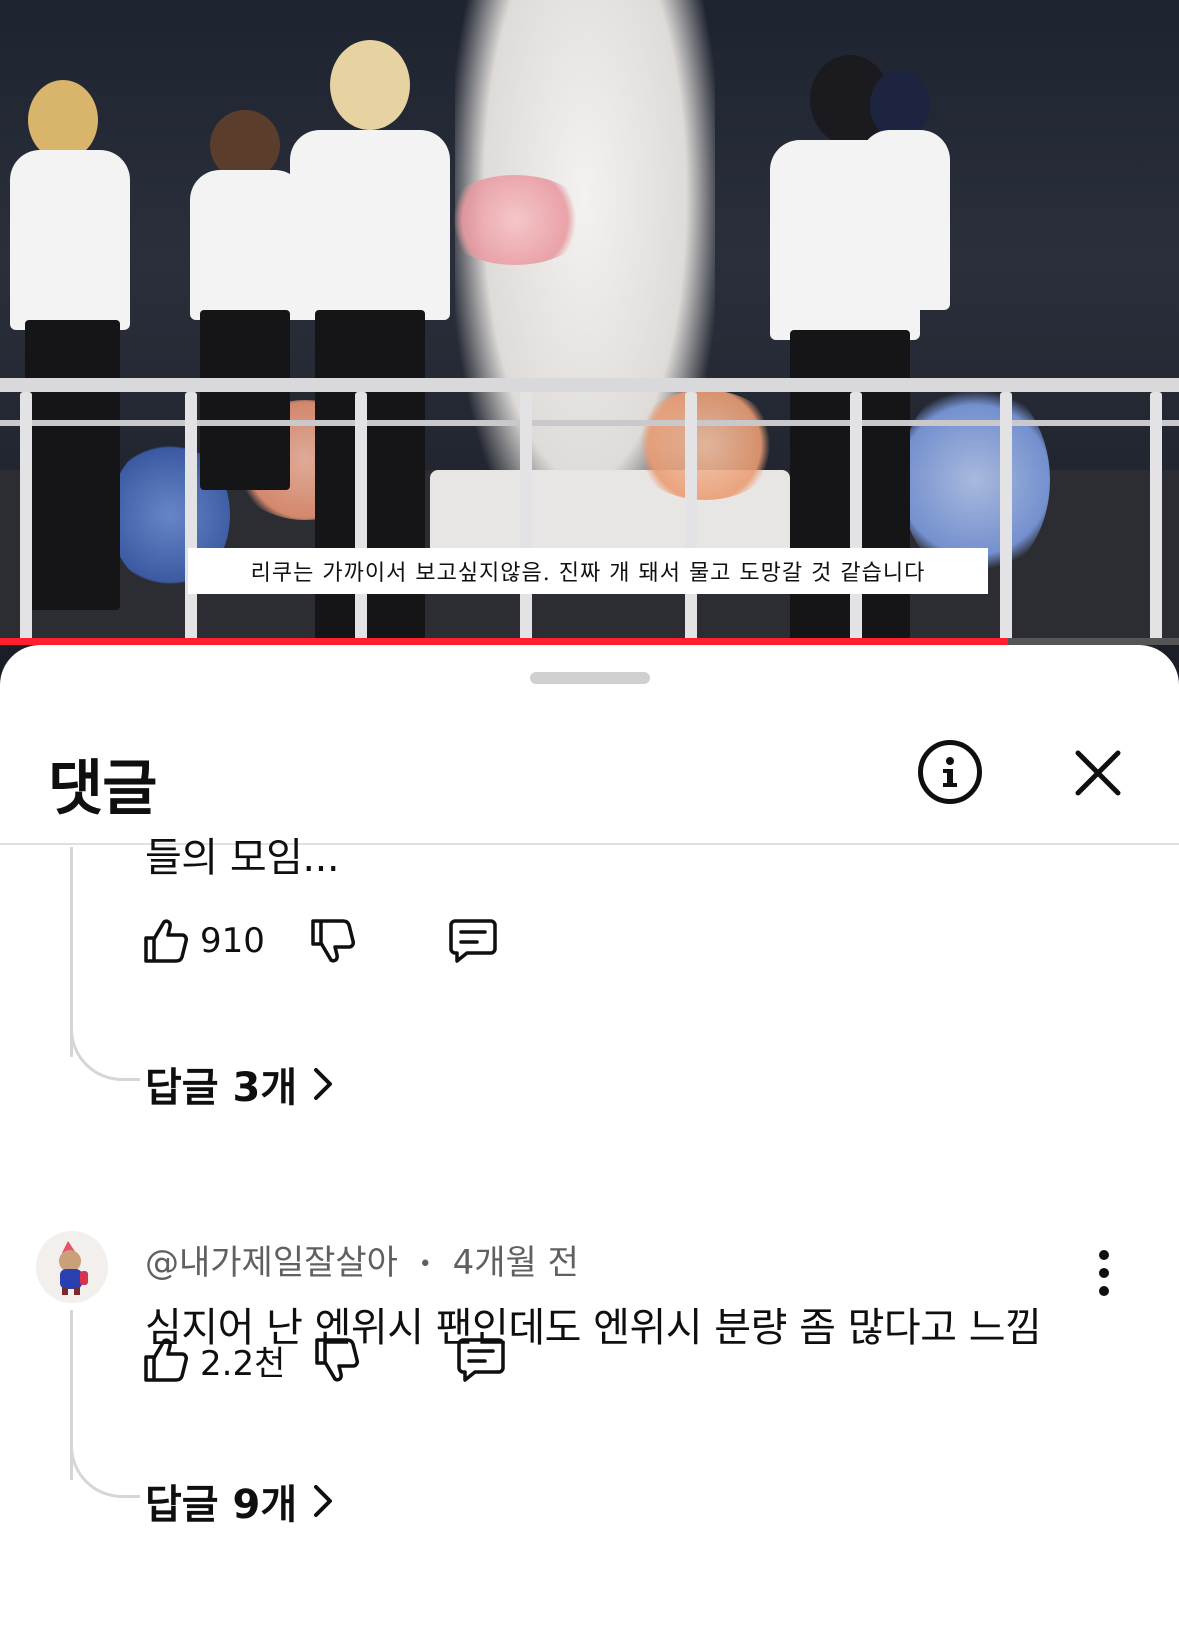  I want to click on close-button, so click(1098, 773).